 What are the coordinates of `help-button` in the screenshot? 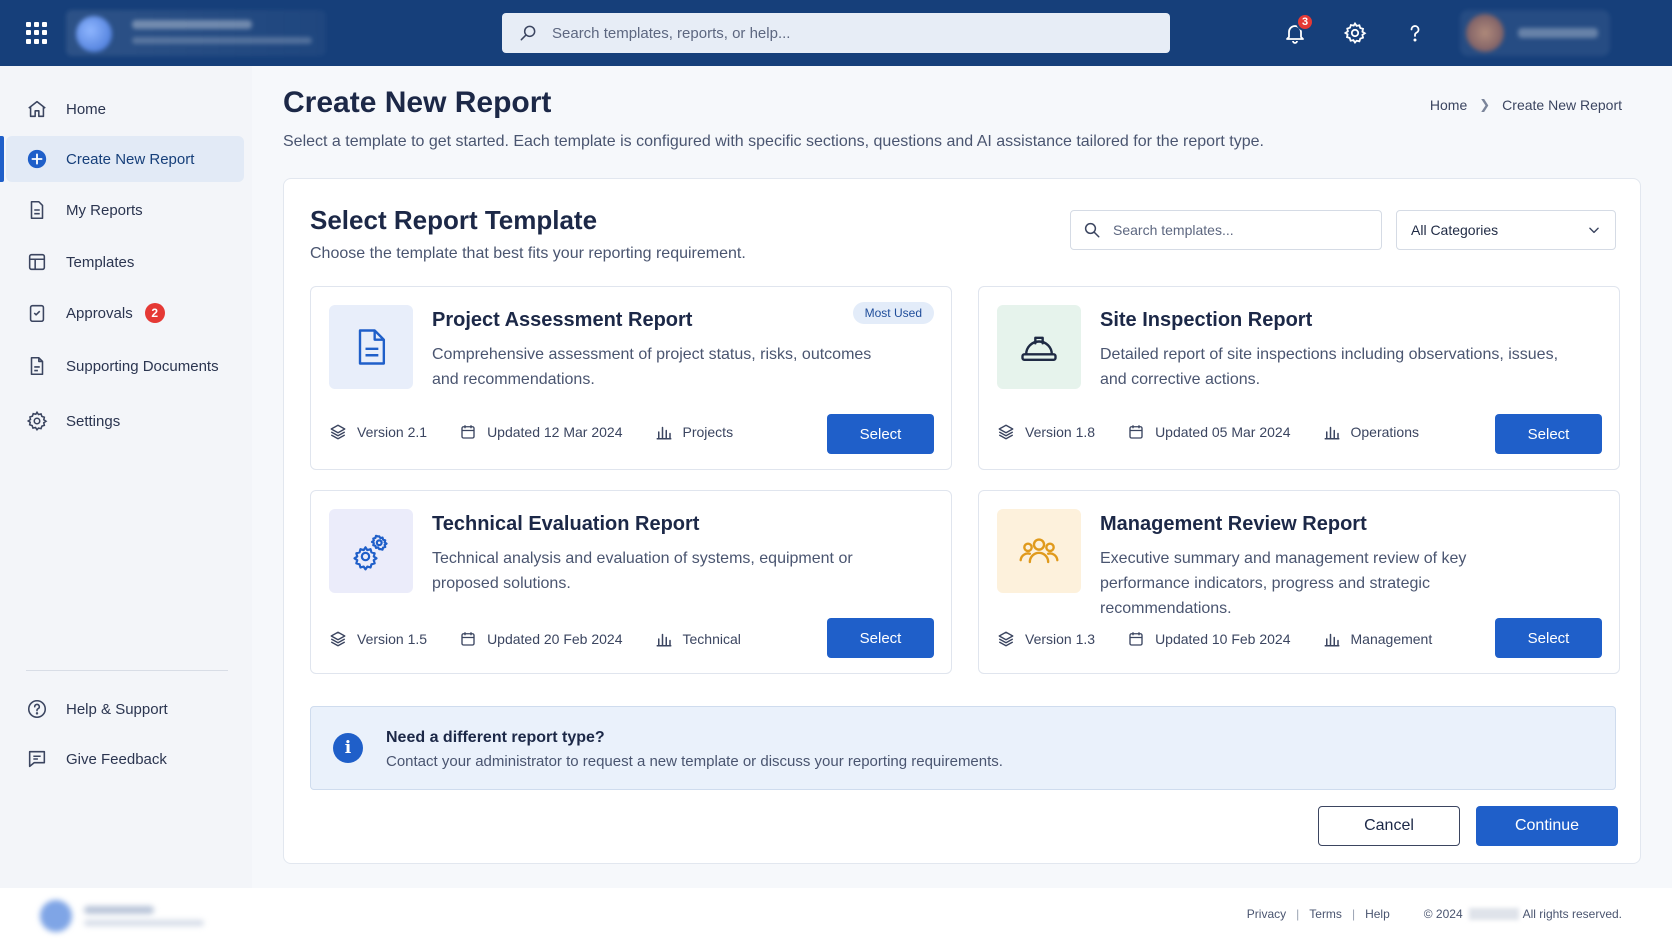 It's located at (1415, 33).